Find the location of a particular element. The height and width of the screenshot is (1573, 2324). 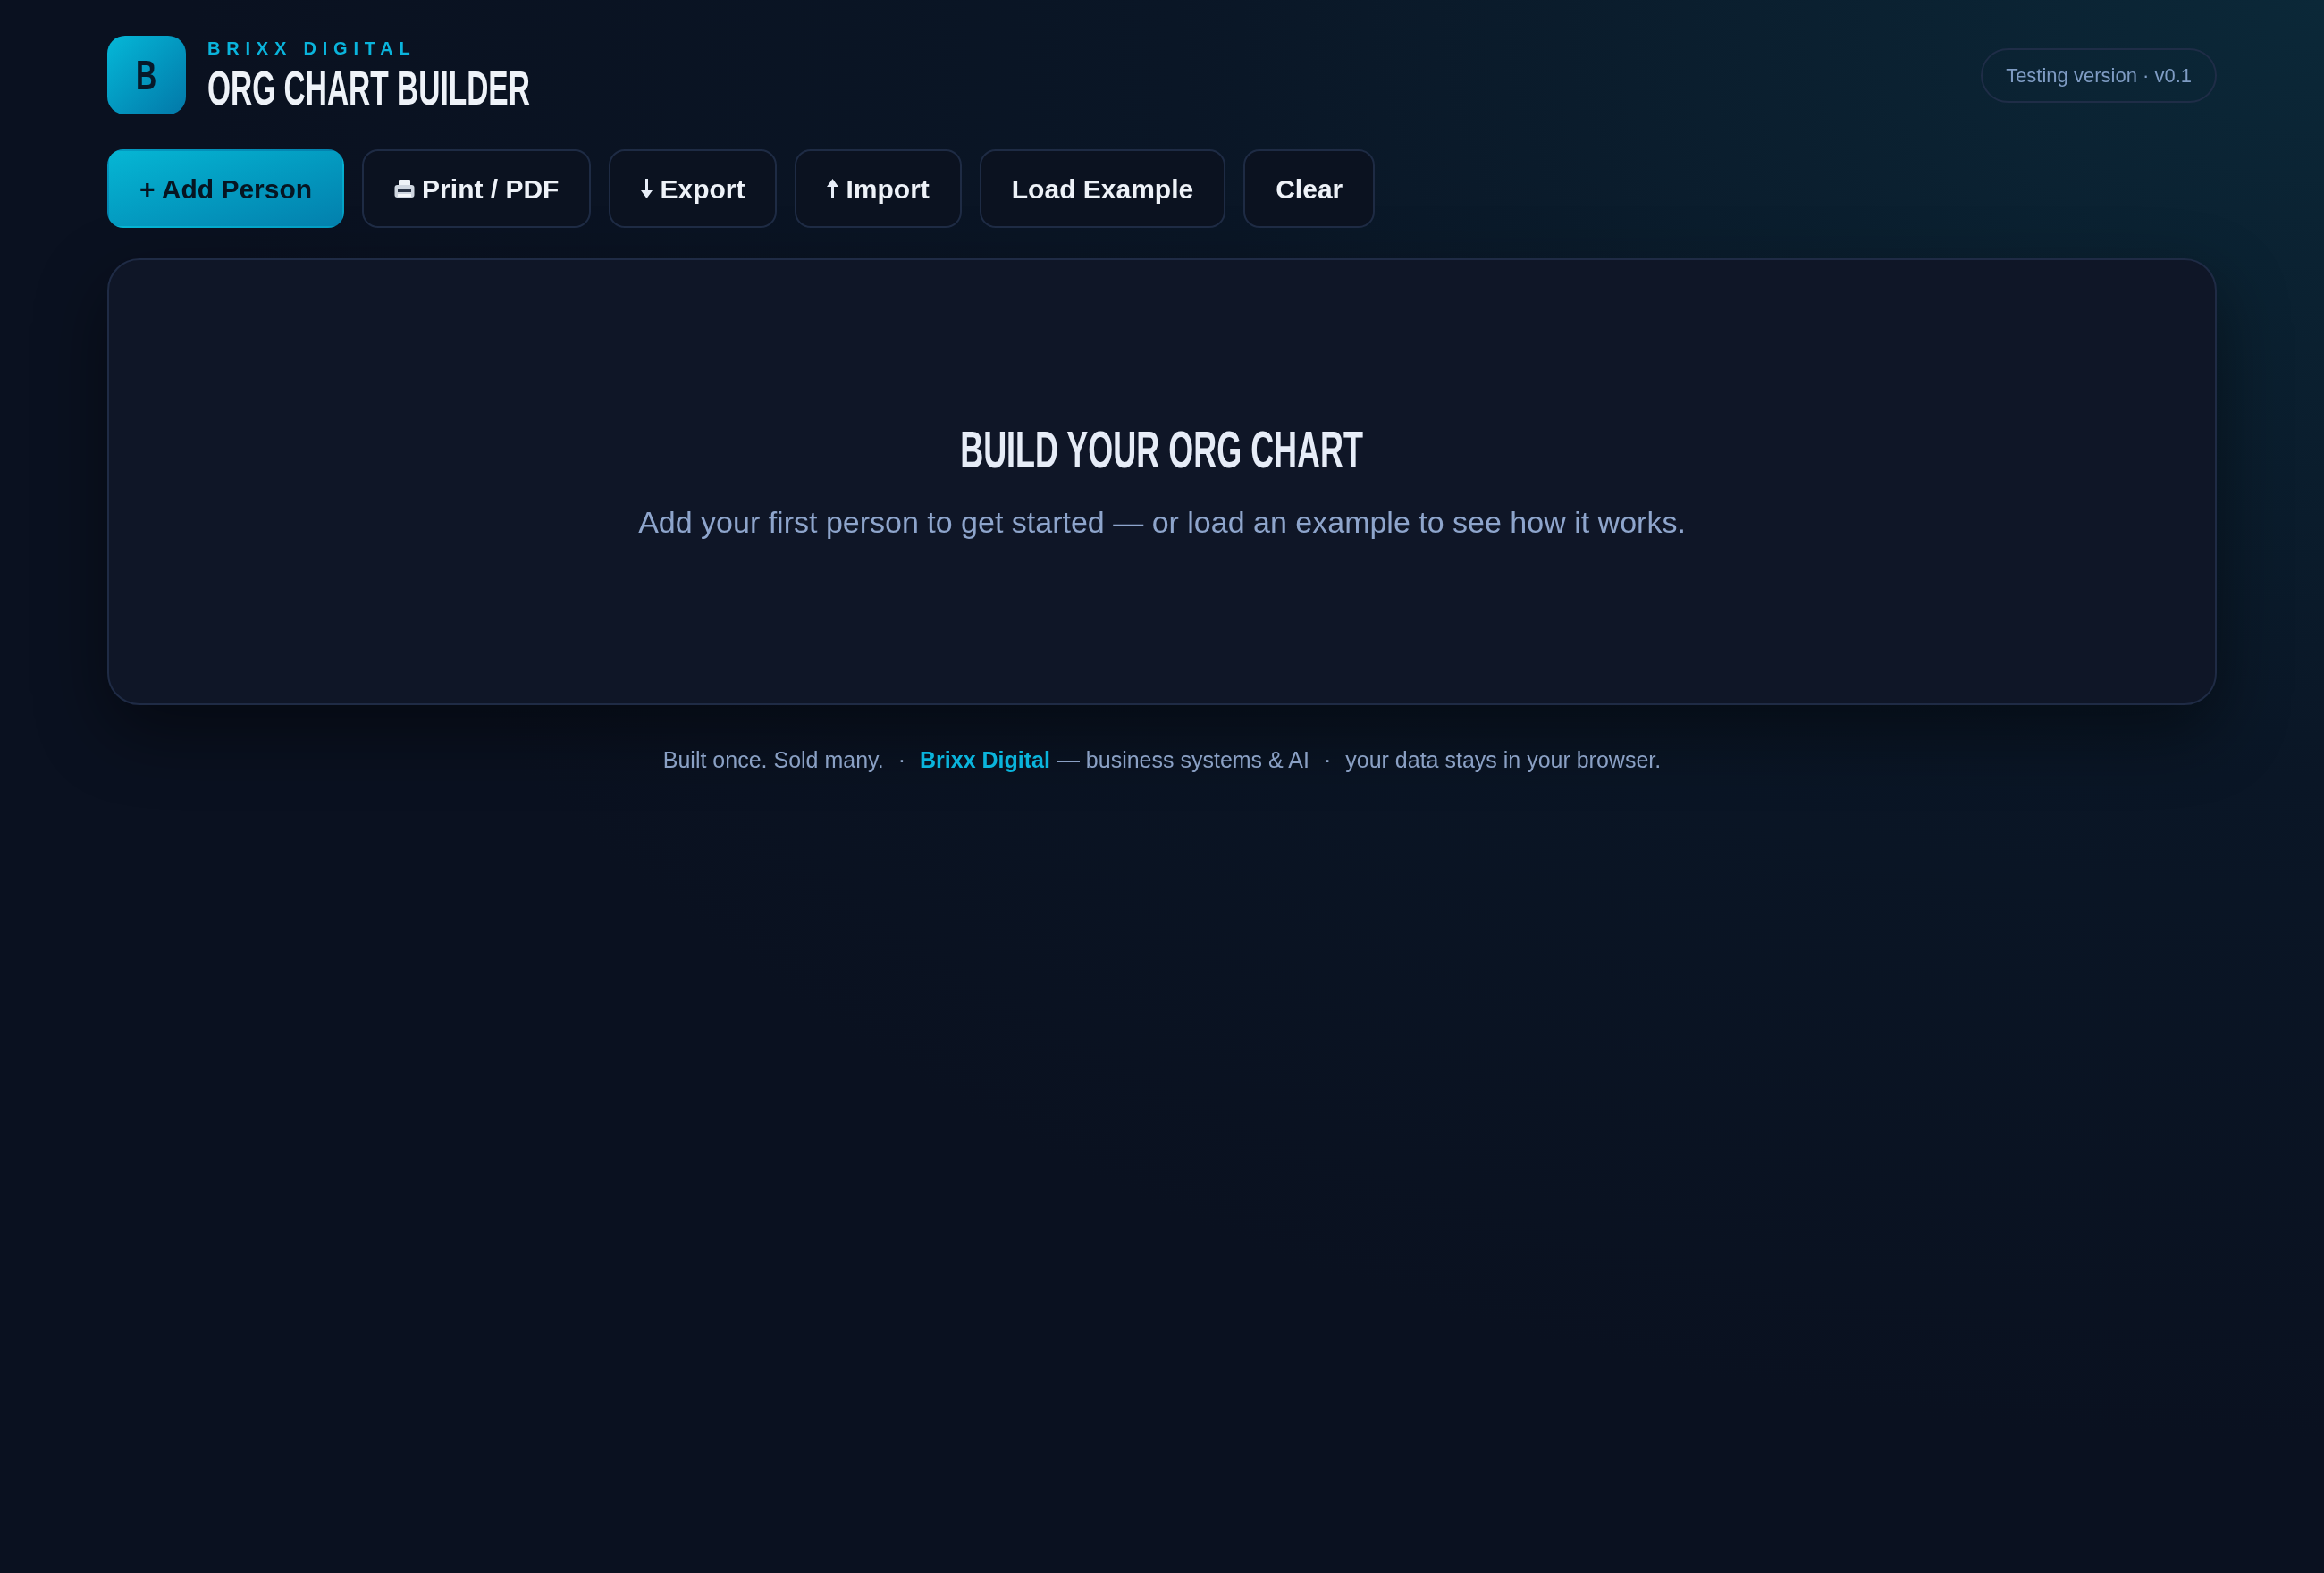

version-badge: Testing version · v0.1 is located at coordinates (2099, 75).